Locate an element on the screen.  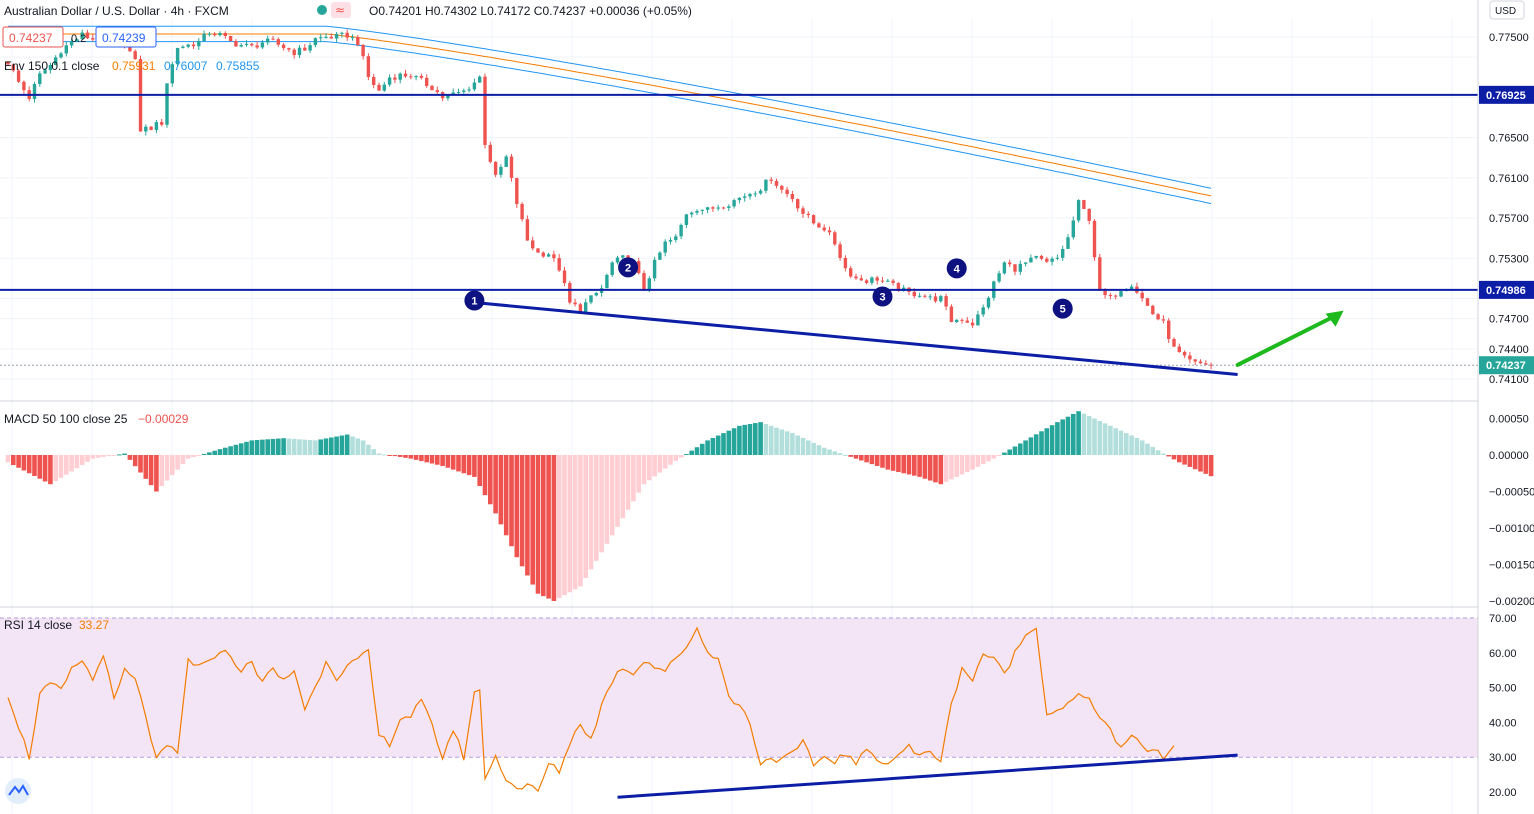
price-tick-label: 60.00 is located at coordinates (1503, 654).